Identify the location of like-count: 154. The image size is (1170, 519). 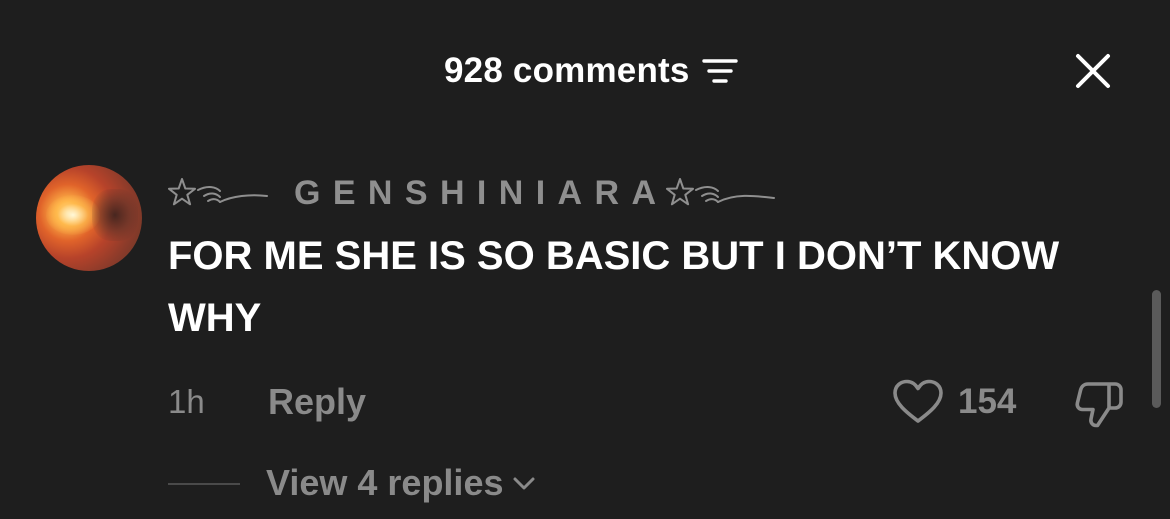
(987, 401).